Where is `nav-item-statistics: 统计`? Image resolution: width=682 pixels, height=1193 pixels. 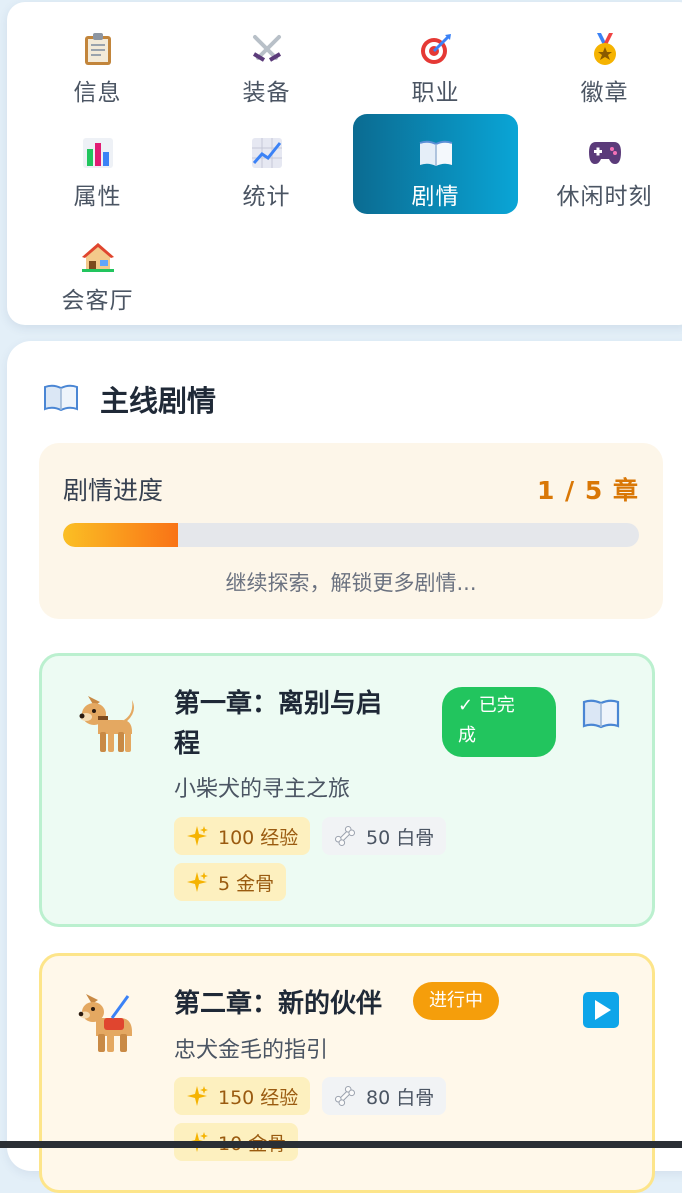
nav-item-statistics: 统计 is located at coordinates (266, 164).